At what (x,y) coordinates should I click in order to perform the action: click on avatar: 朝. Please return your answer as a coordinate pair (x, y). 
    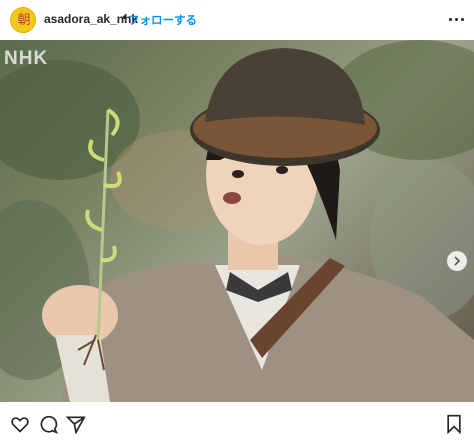
    Looking at the image, I should click on (23, 20).